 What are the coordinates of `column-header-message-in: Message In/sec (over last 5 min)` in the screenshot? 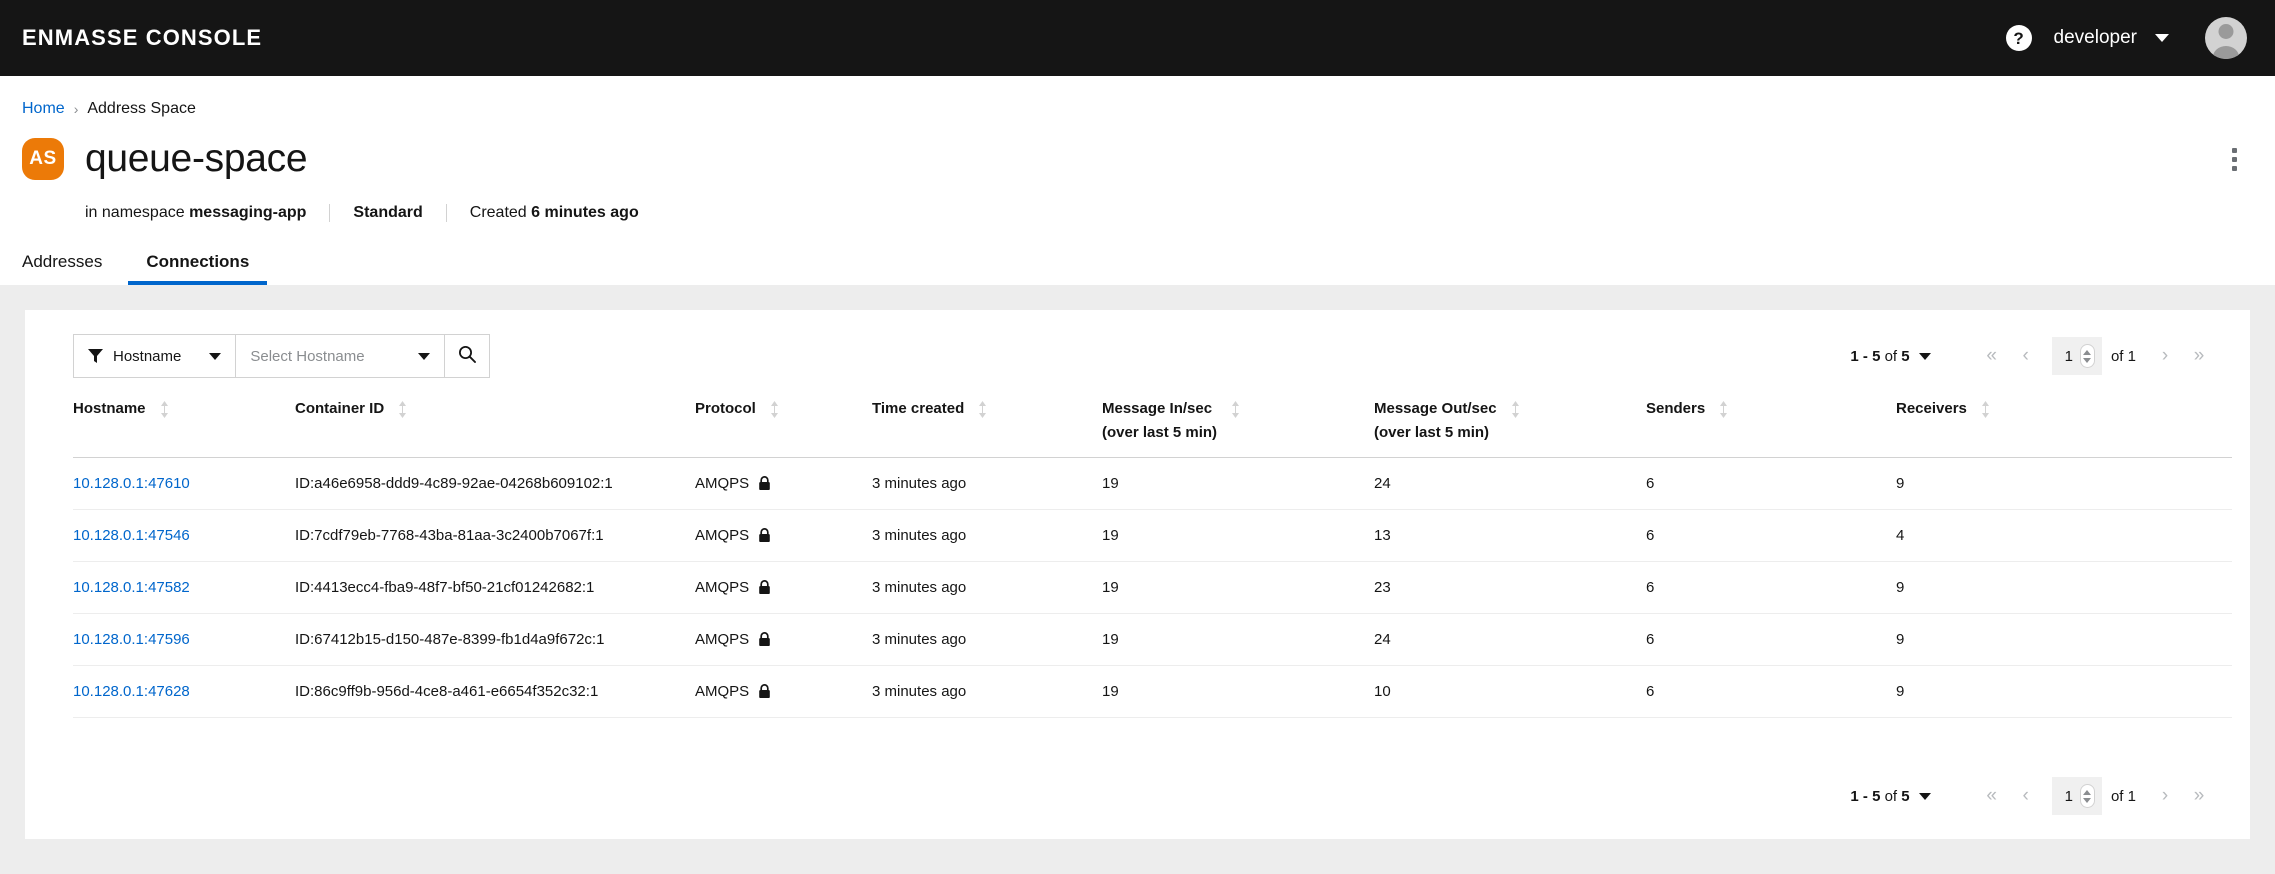 It's located at (1238, 418).